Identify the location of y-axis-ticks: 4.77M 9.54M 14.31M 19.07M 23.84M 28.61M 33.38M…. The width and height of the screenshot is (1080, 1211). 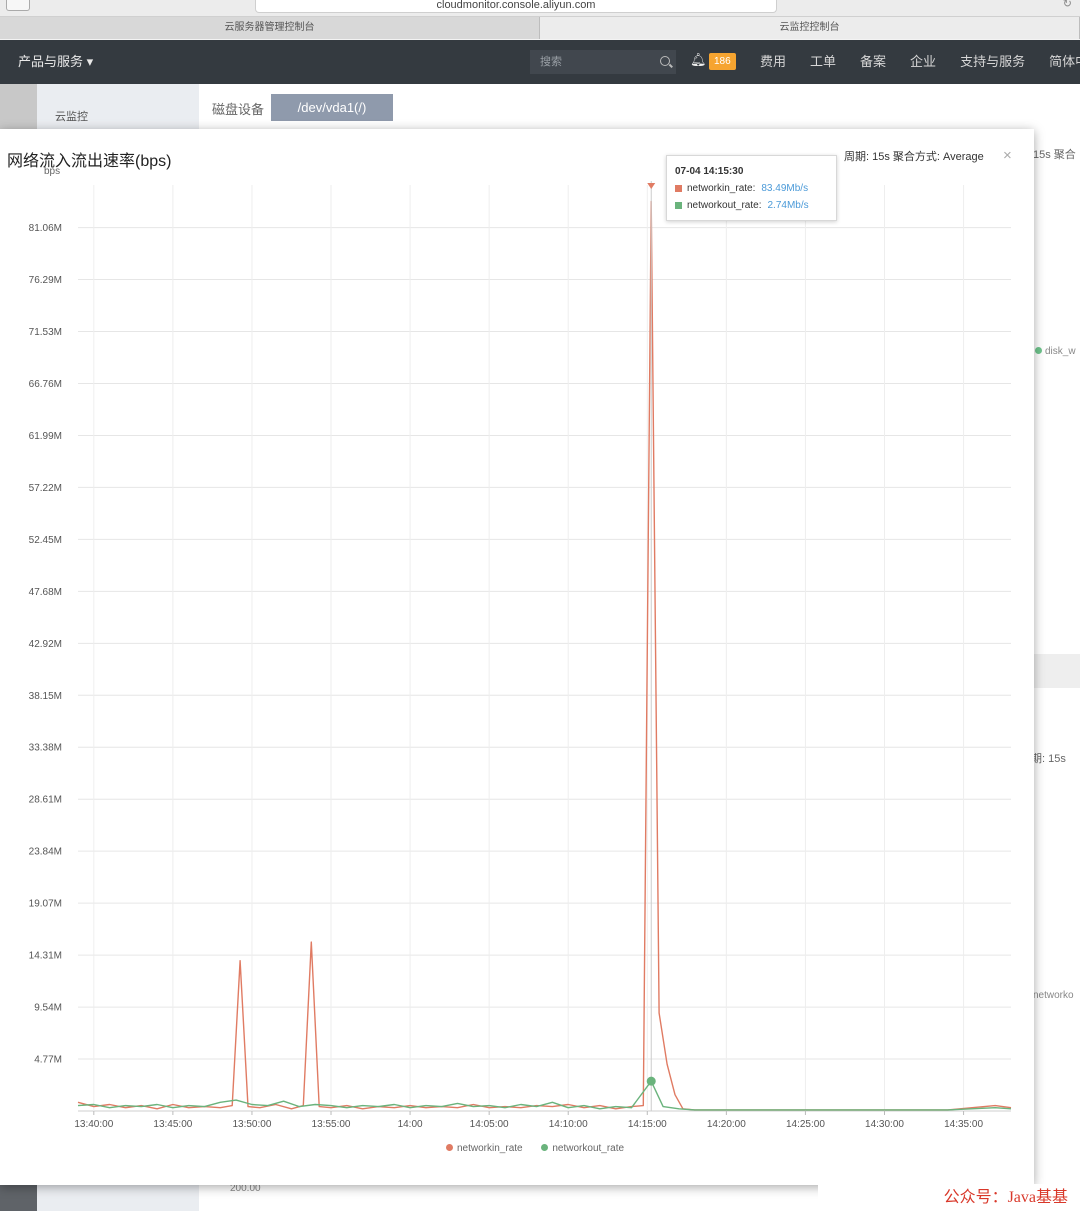
(45, 644).